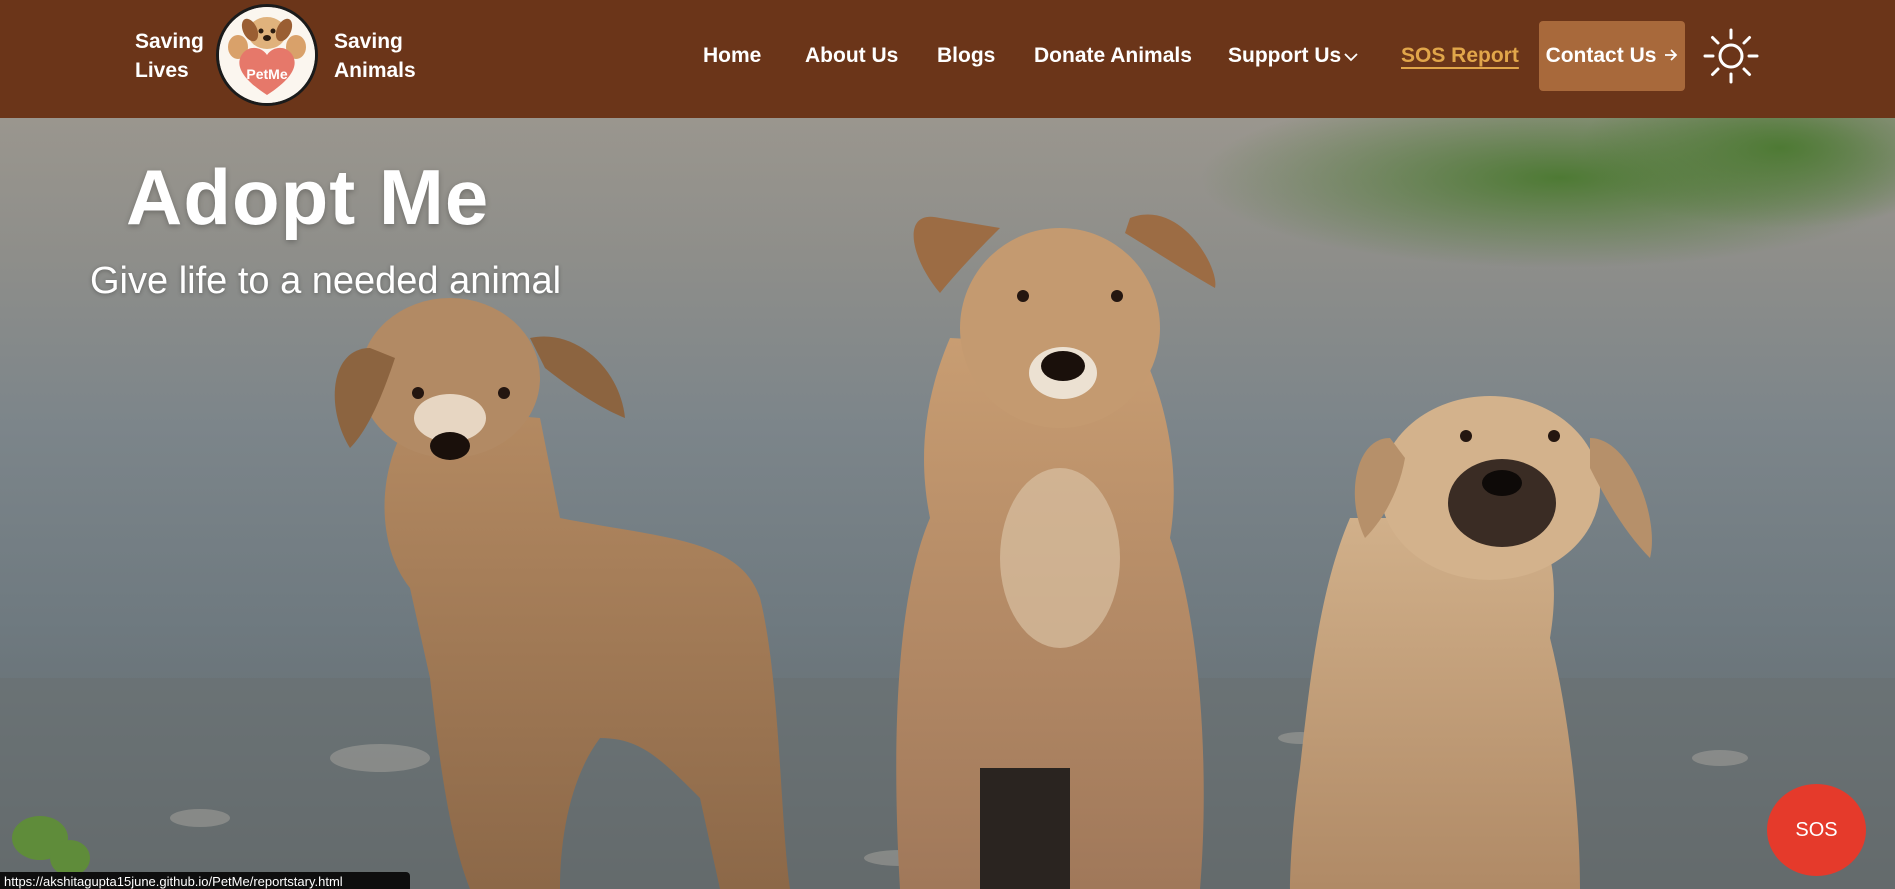 The width and height of the screenshot is (1895, 889). What do you see at coordinates (1671, 56) in the screenshot?
I see `arrow-right-icon` at bounding box center [1671, 56].